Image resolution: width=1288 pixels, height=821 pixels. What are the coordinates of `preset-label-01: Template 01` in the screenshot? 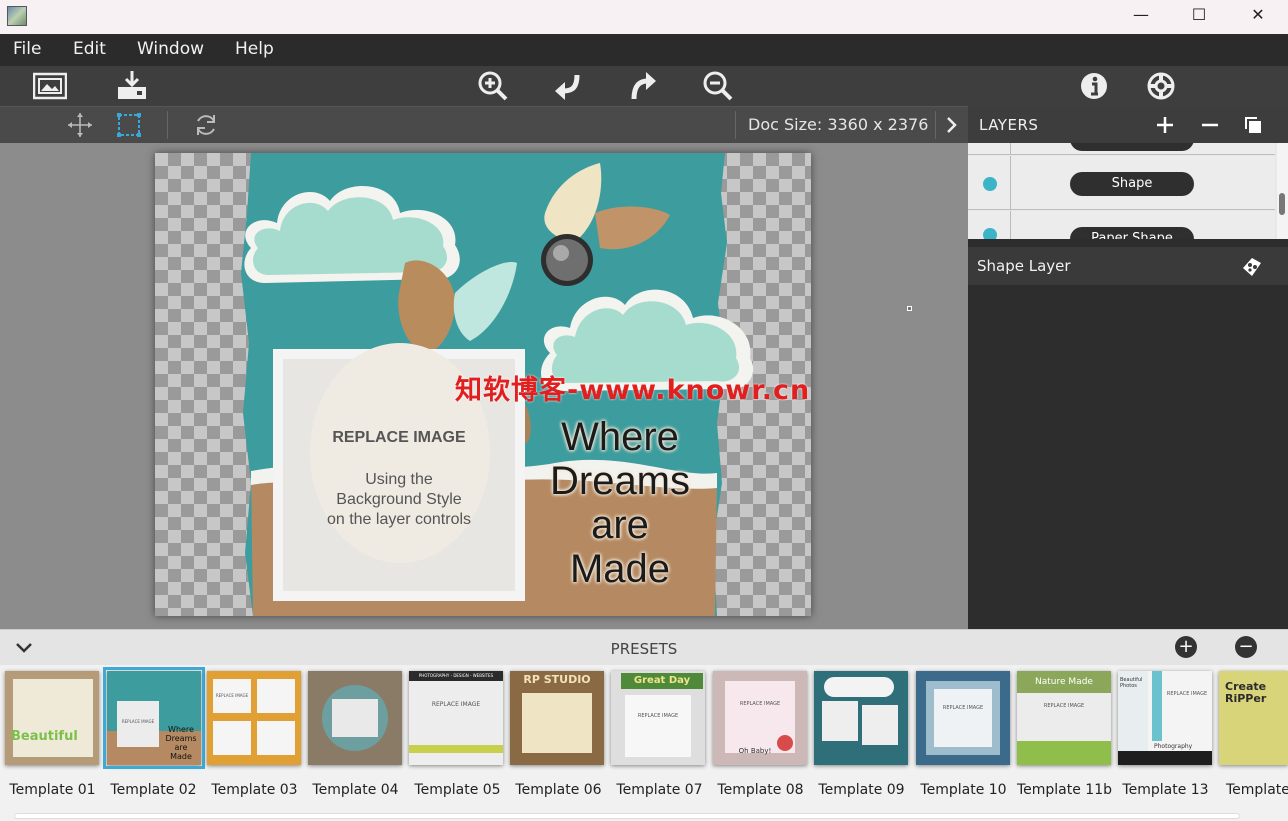 It's located at (52, 790).